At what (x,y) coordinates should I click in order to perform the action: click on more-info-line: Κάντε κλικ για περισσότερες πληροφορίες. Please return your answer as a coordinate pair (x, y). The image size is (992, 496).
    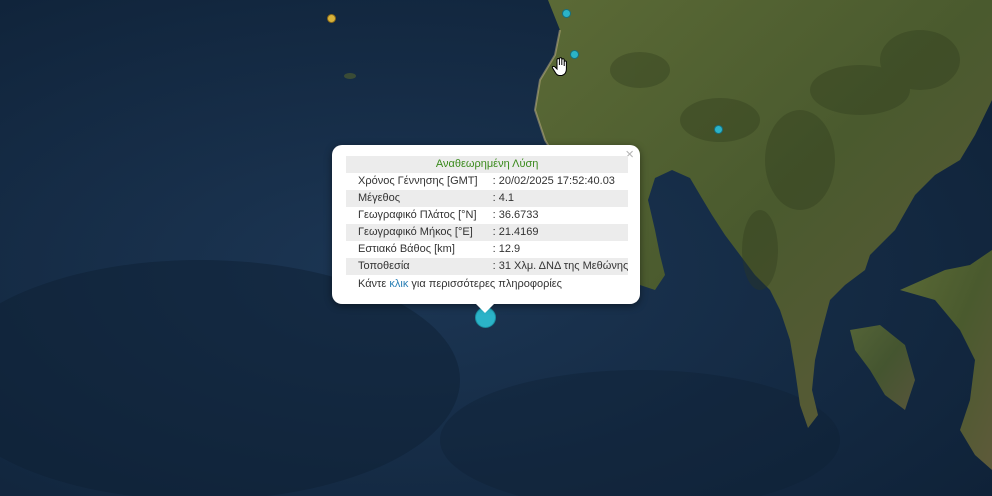
    Looking at the image, I should click on (460, 284).